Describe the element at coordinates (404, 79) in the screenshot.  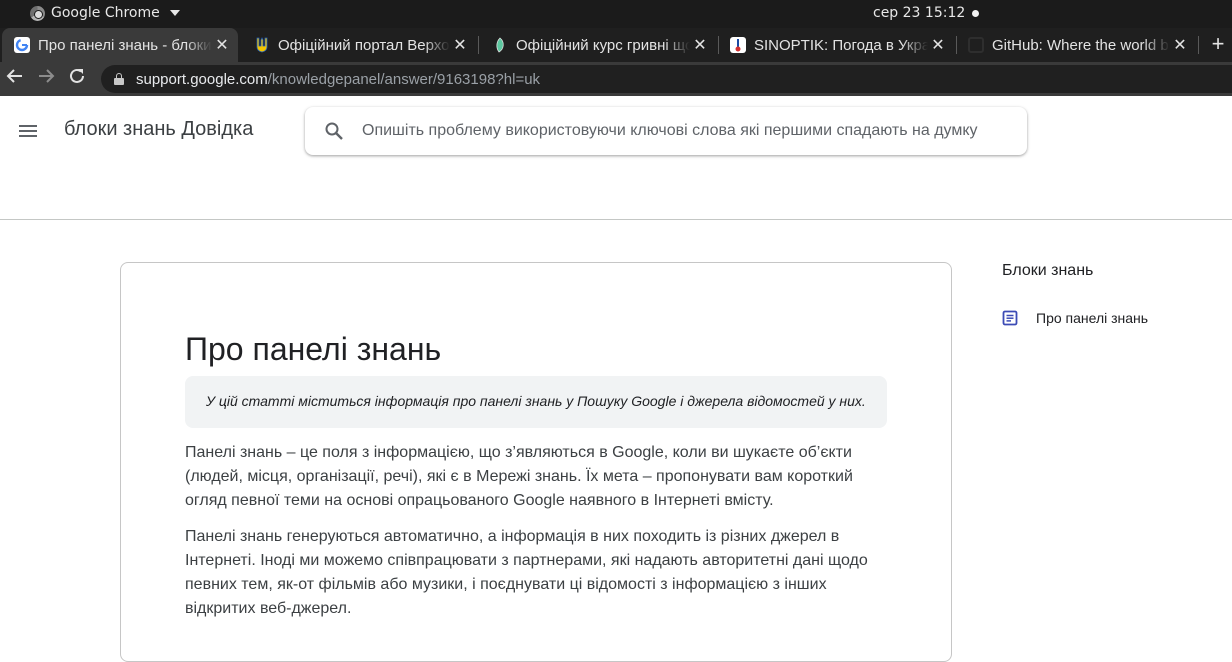
I see `url-path: /knowledgepanel/answer/9163198?hl=uk` at that location.